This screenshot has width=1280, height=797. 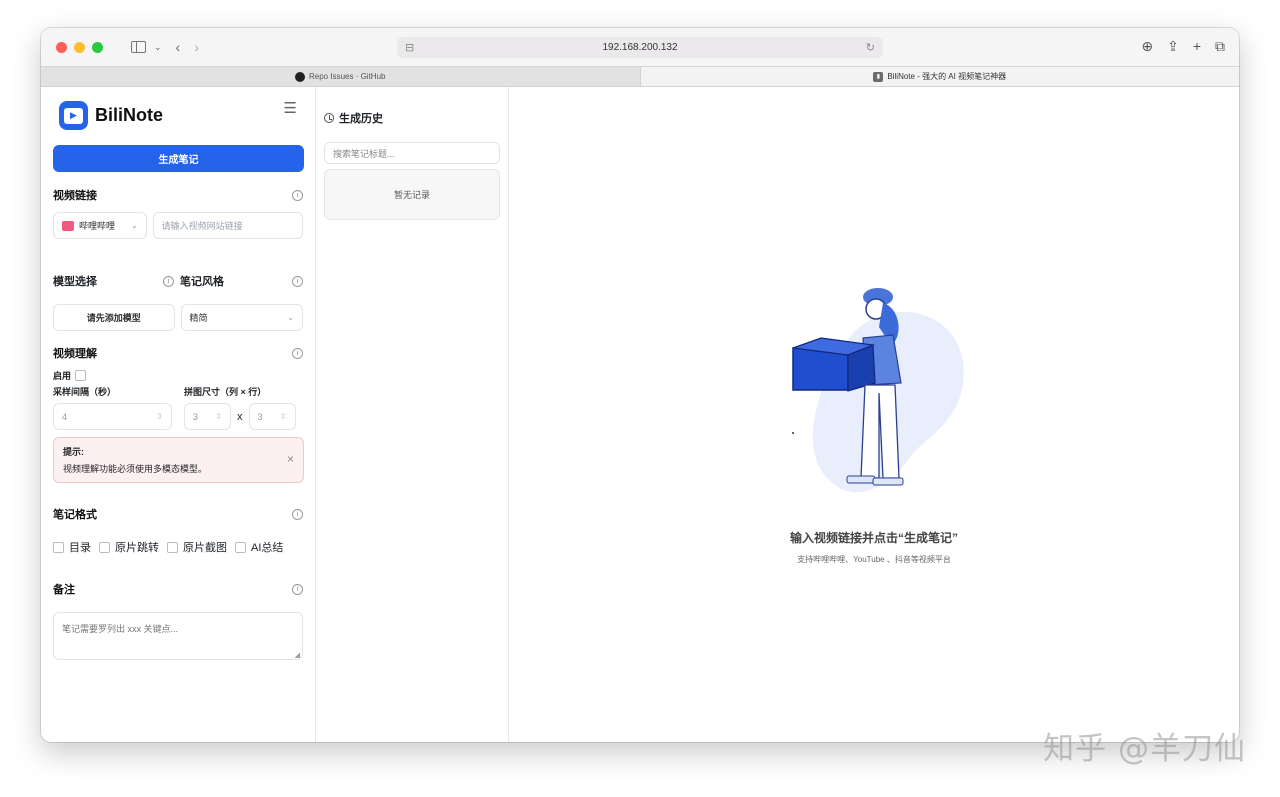 What do you see at coordinates (225, 392) in the screenshot?
I see `grid-label: 拼图尺寸（列 × 行）` at bounding box center [225, 392].